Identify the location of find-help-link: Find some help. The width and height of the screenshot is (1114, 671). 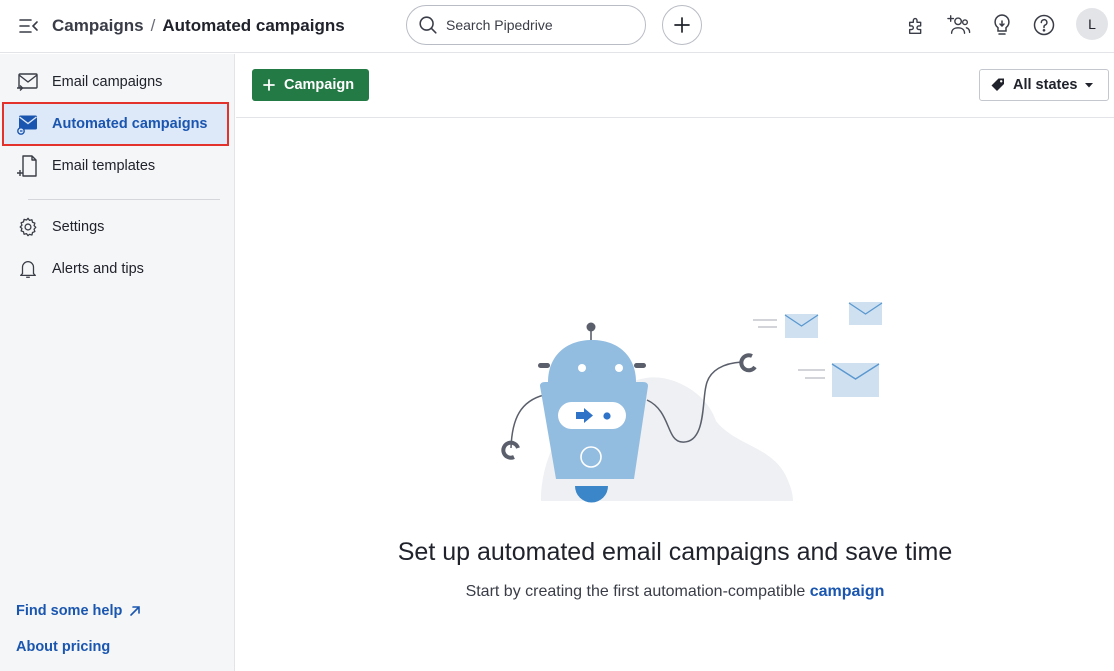
(79, 611).